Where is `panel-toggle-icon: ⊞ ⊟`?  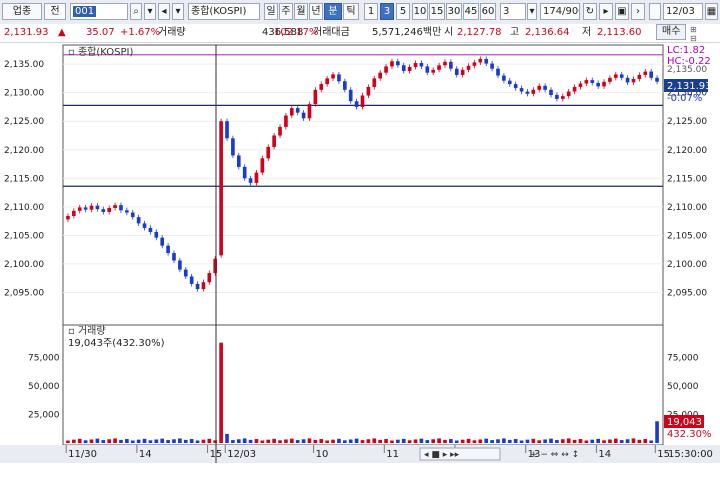 panel-toggle-icon: ⊞ ⊟ is located at coordinates (693, 34).